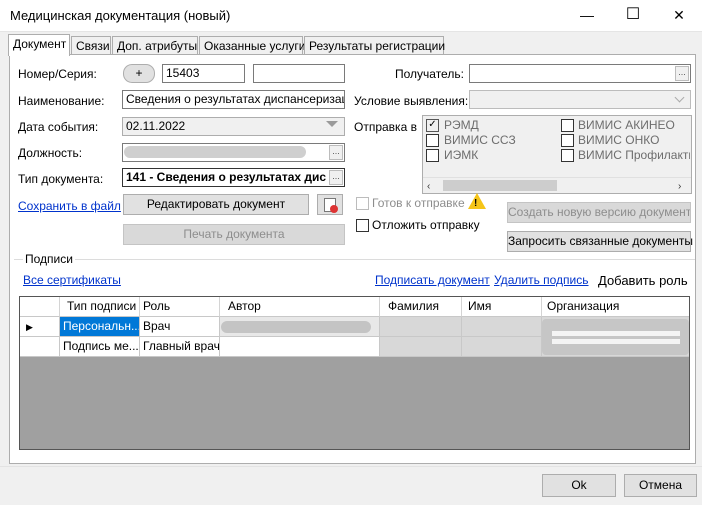 Image resolution: width=702 pixels, height=505 pixels. I want to click on signatures-group-label: Подписи, so click(49, 259).